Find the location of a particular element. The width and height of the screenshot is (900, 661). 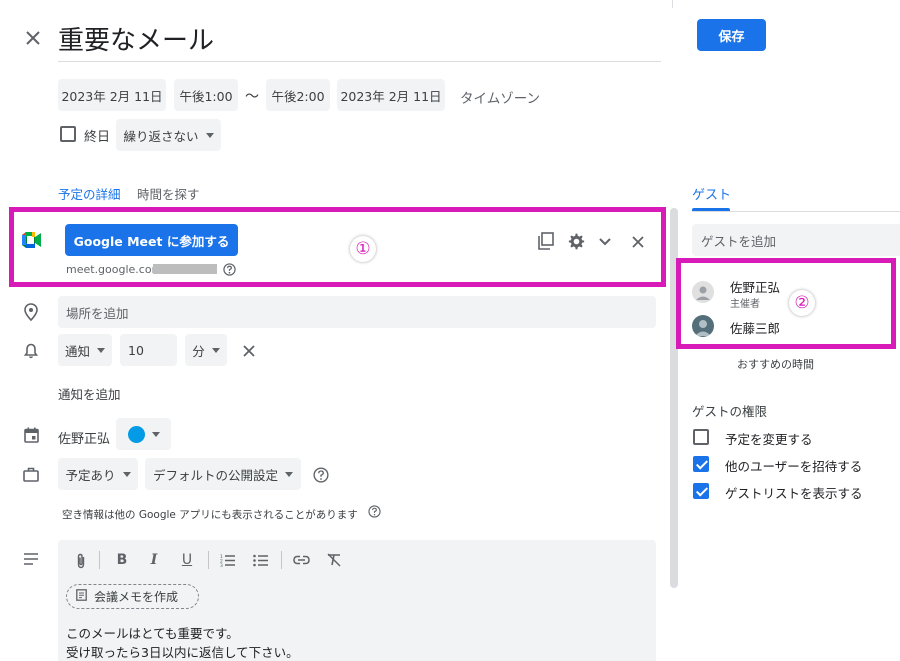

tab-find-time: 時間を探す is located at coordinates (168, 193).